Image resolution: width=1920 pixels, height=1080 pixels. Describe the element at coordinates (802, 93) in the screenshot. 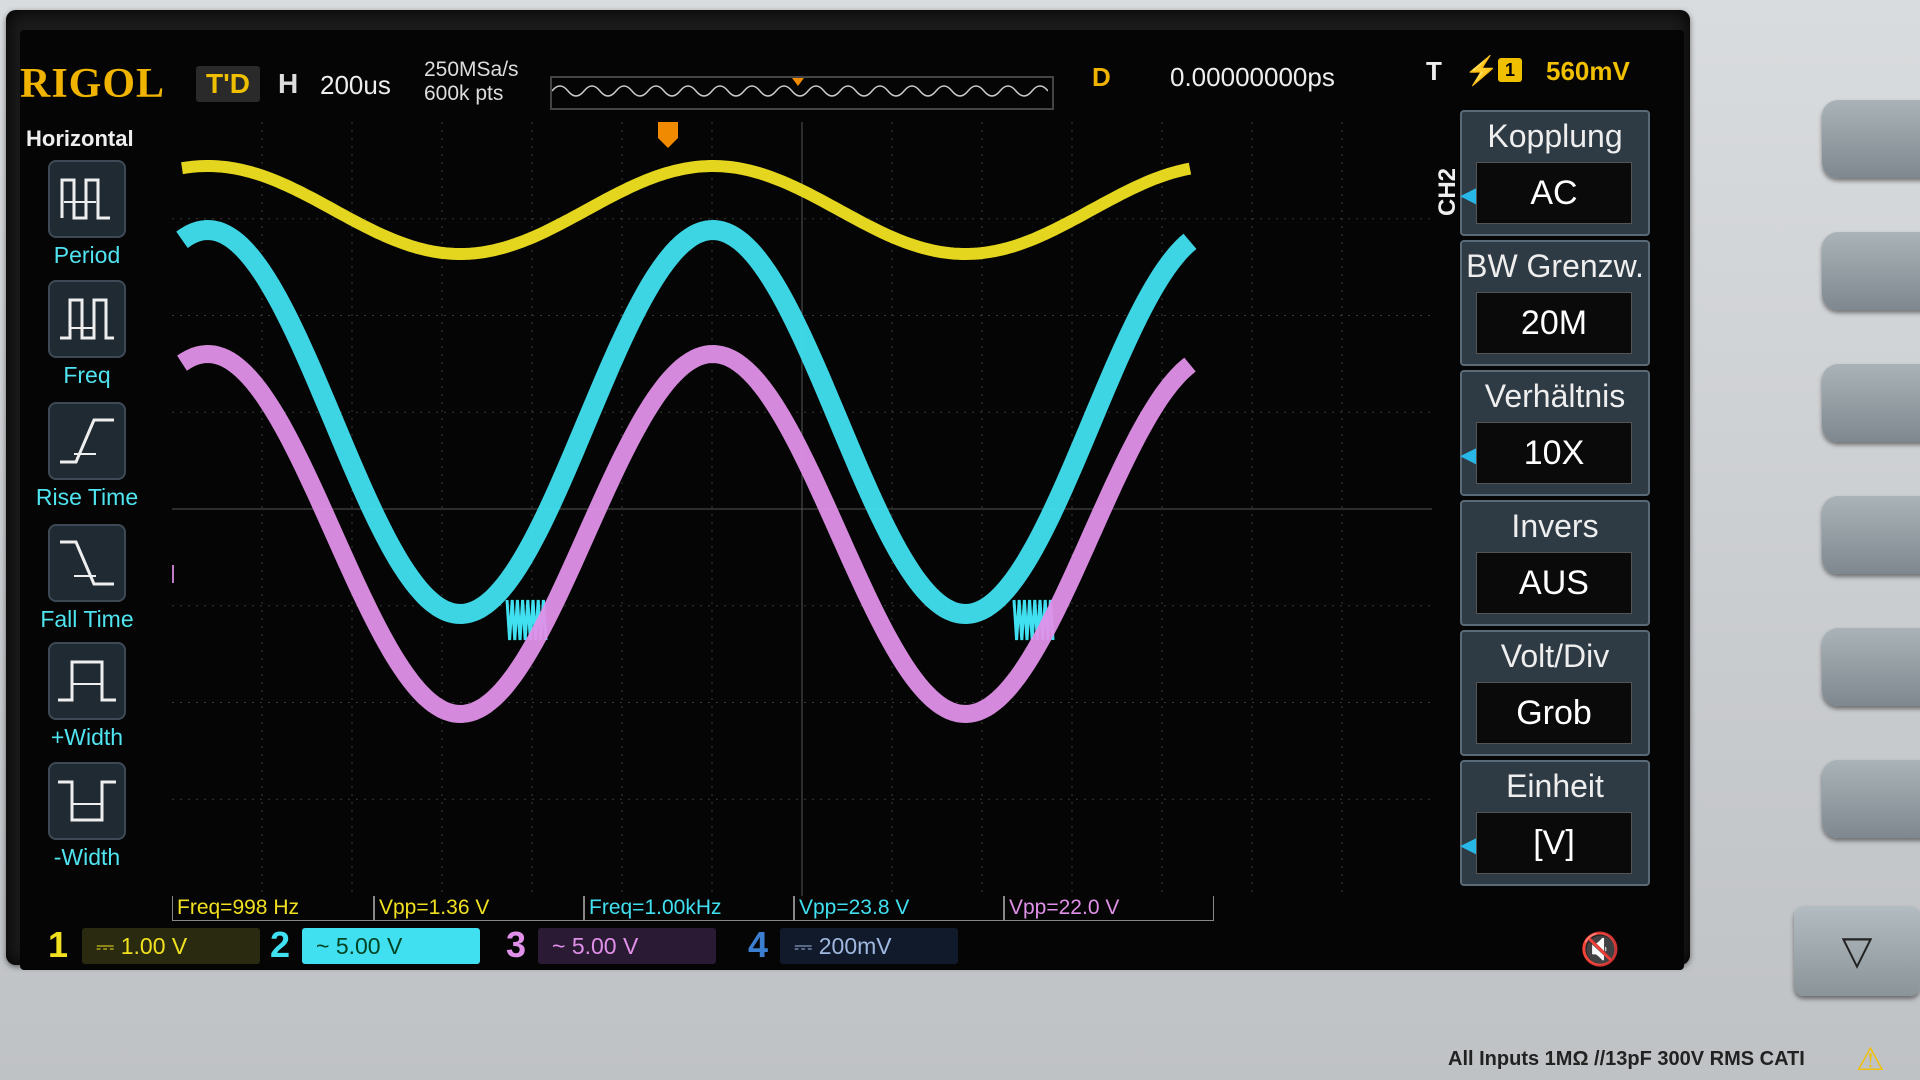

I see `memory-overview-bar` at that location.